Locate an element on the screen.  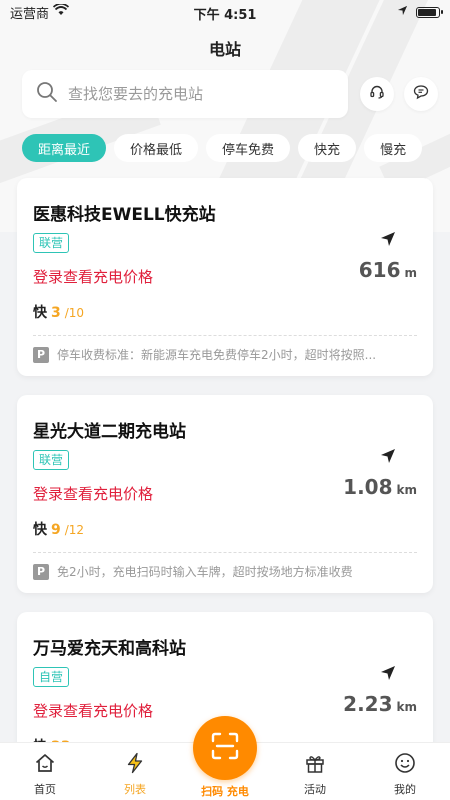
scan-icon is located at coordinates (225, 748).